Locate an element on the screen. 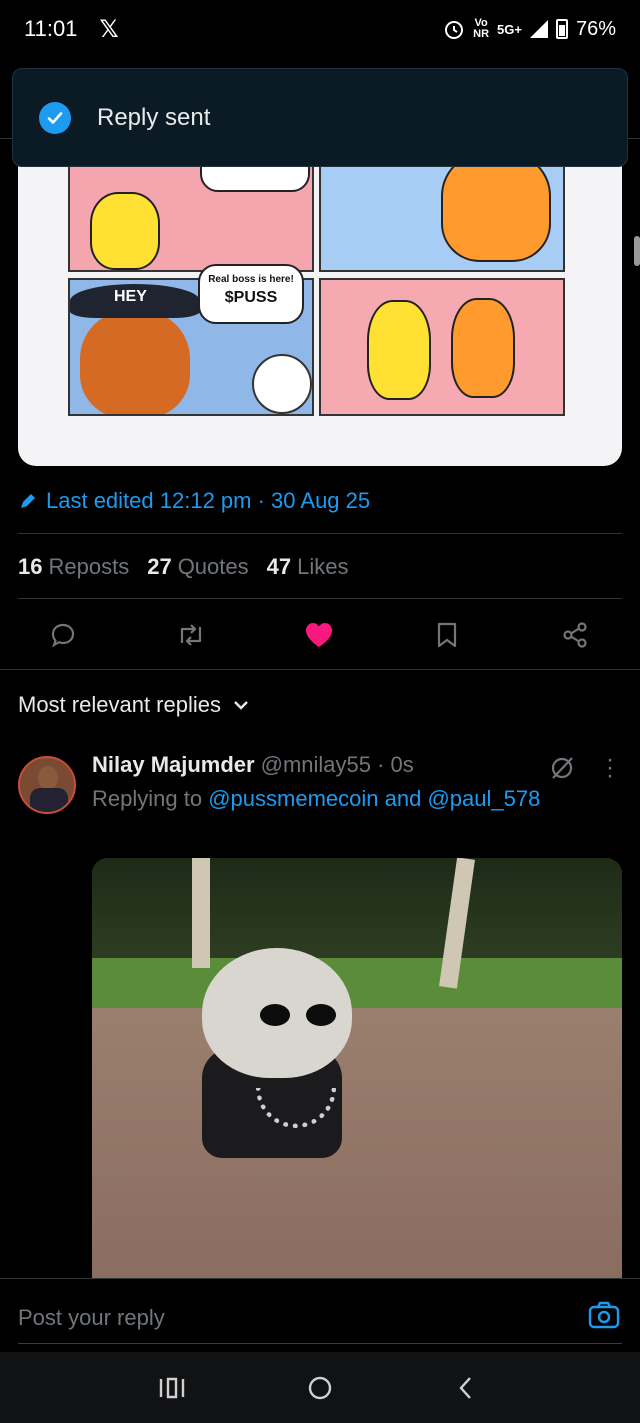 The height and width of the screenshot is (1423, 640). reply-input: Post your reply is located at coordinates (91, 1318).